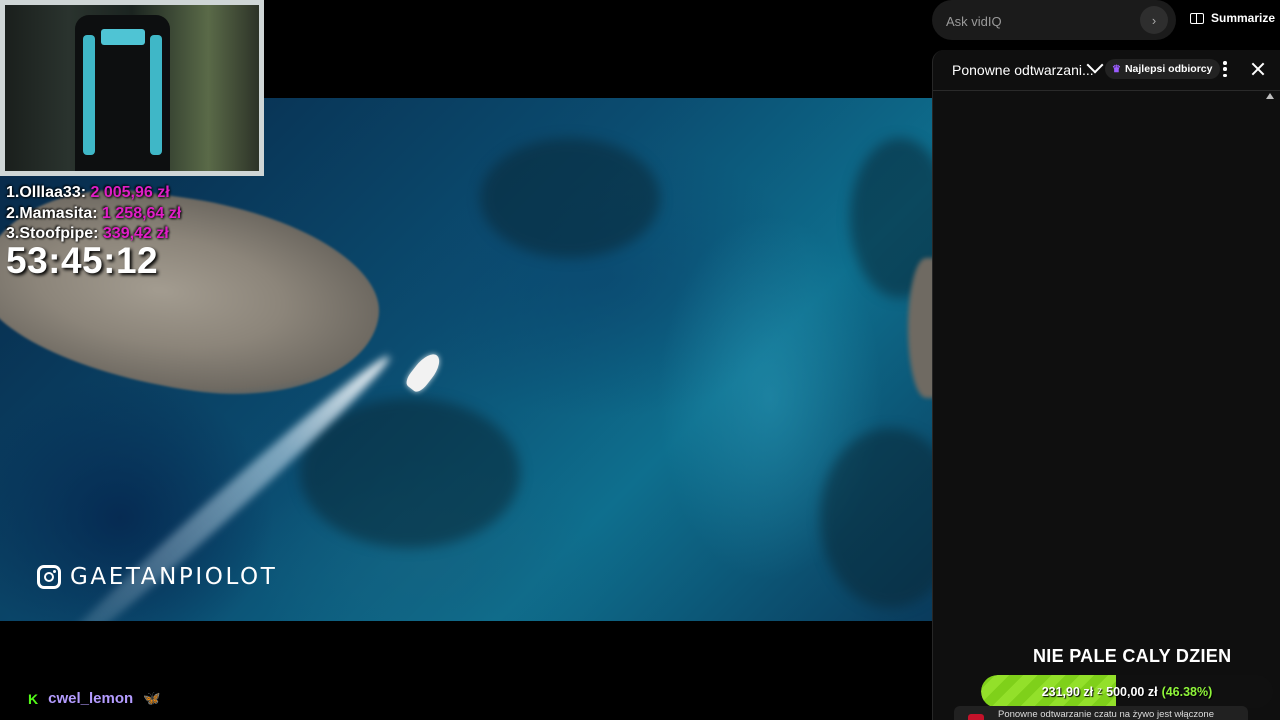  I want to click on goal-percent: (46.38%), so click(1187, 691).